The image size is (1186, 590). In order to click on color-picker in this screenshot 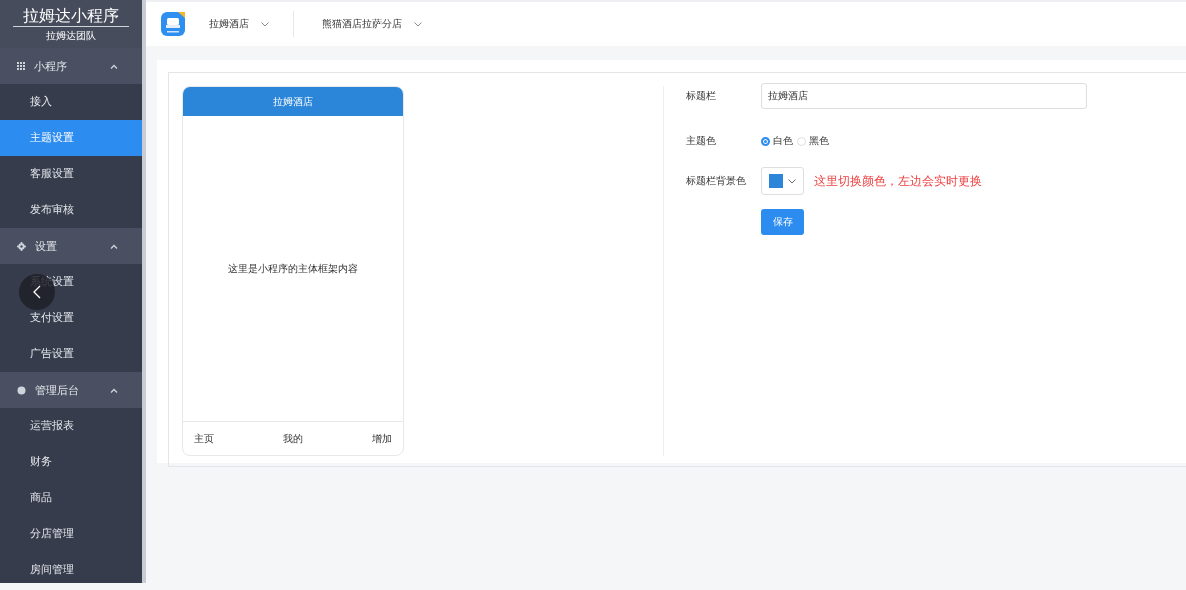, I will do `click(782, 181)`.